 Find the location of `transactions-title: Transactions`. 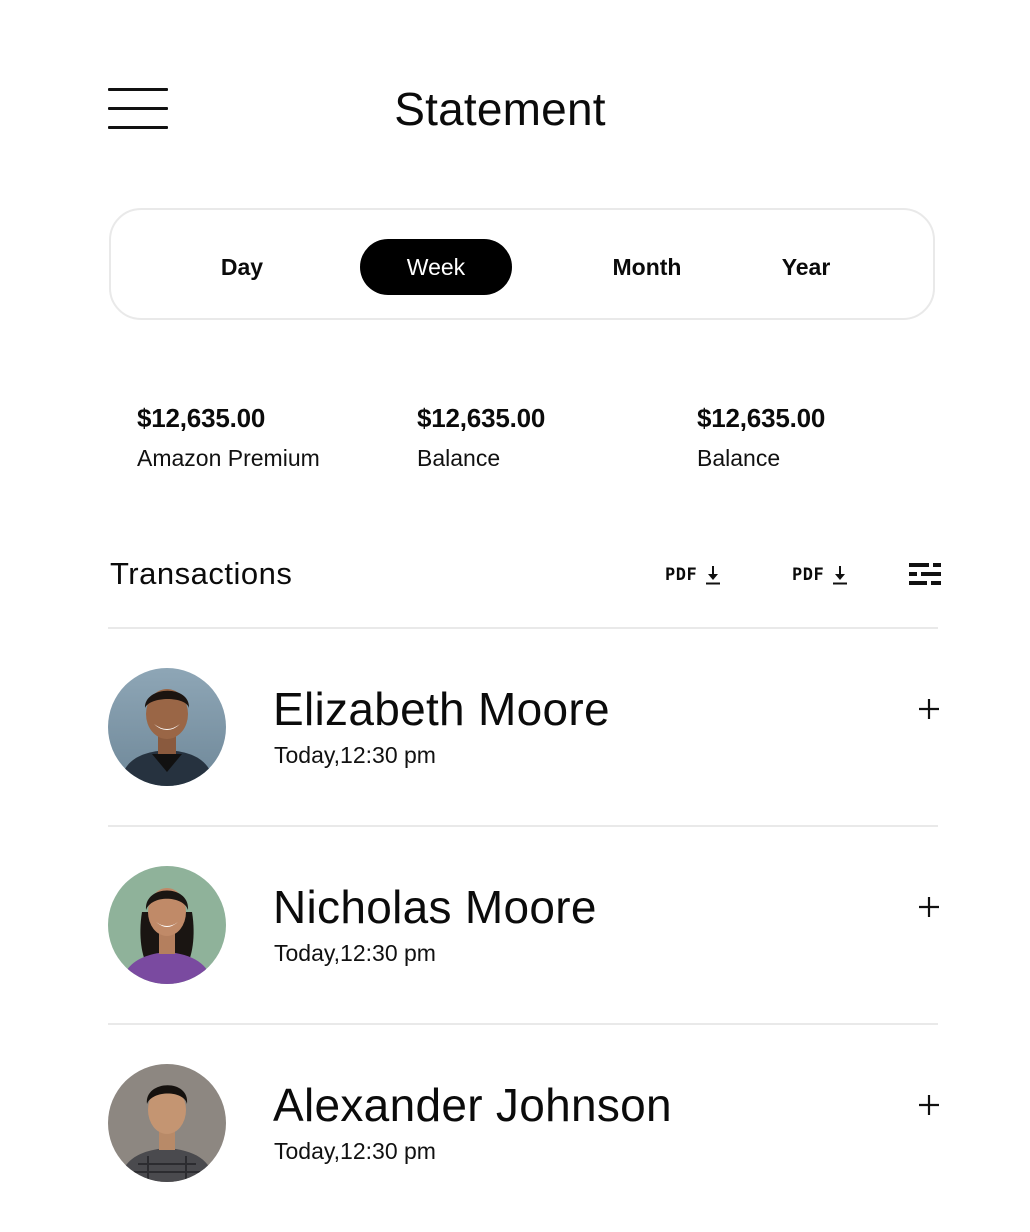

transactions-title: Transactions is located at coordinates (201, 573).